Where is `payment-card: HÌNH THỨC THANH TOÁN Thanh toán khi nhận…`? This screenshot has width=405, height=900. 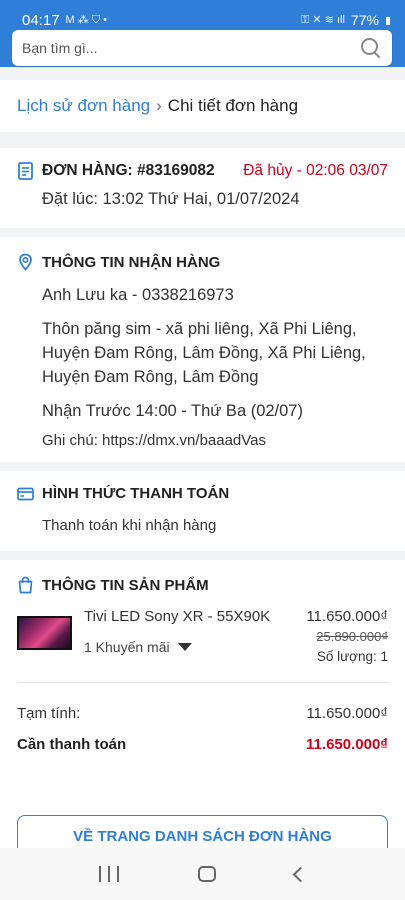
payment-card: HÌNH THỨC THANH TOÁN Thanh toán khi nhận… is located at coordinates (202, 511).